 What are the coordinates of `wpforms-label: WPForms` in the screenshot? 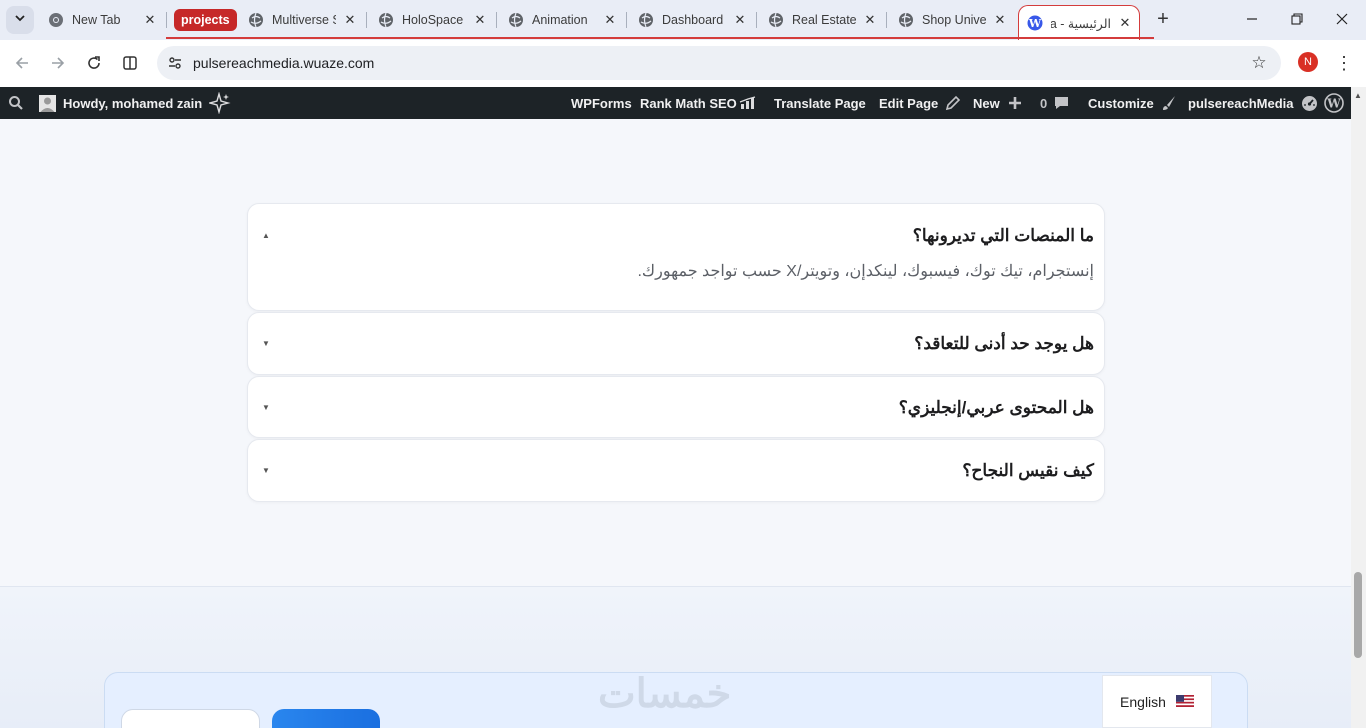 It's located at (601, 103).